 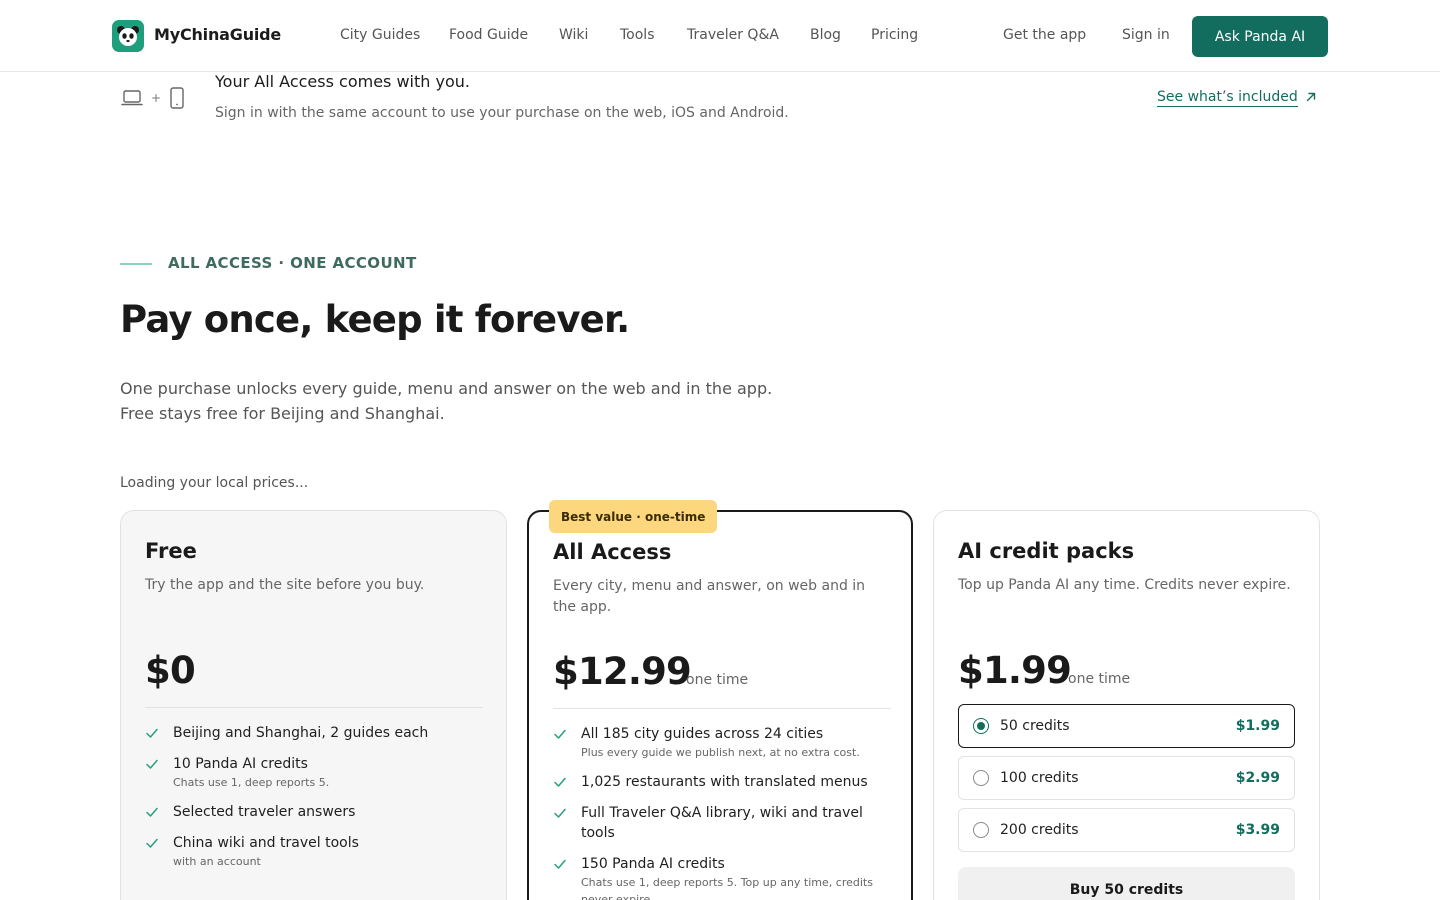 I want to click on get-app-link: Get the app, so click(x=1044, y=35).